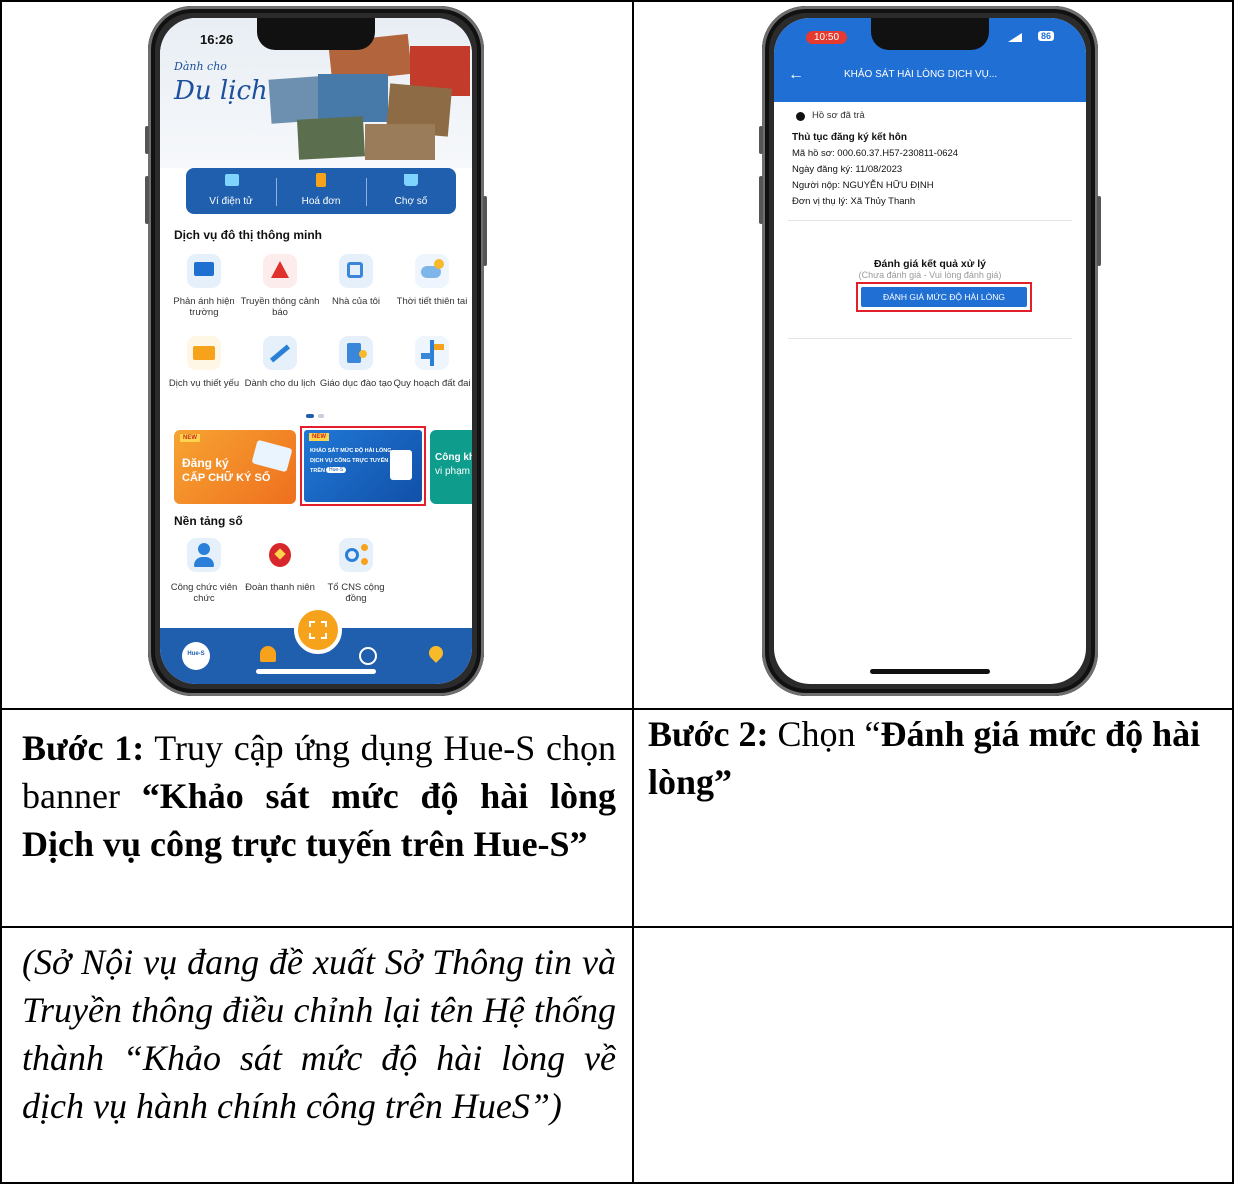 This screenshot has height=1184, width=1234. I want to click on service-land-planning: Quy hoạch đất đai, so click(432, 369).